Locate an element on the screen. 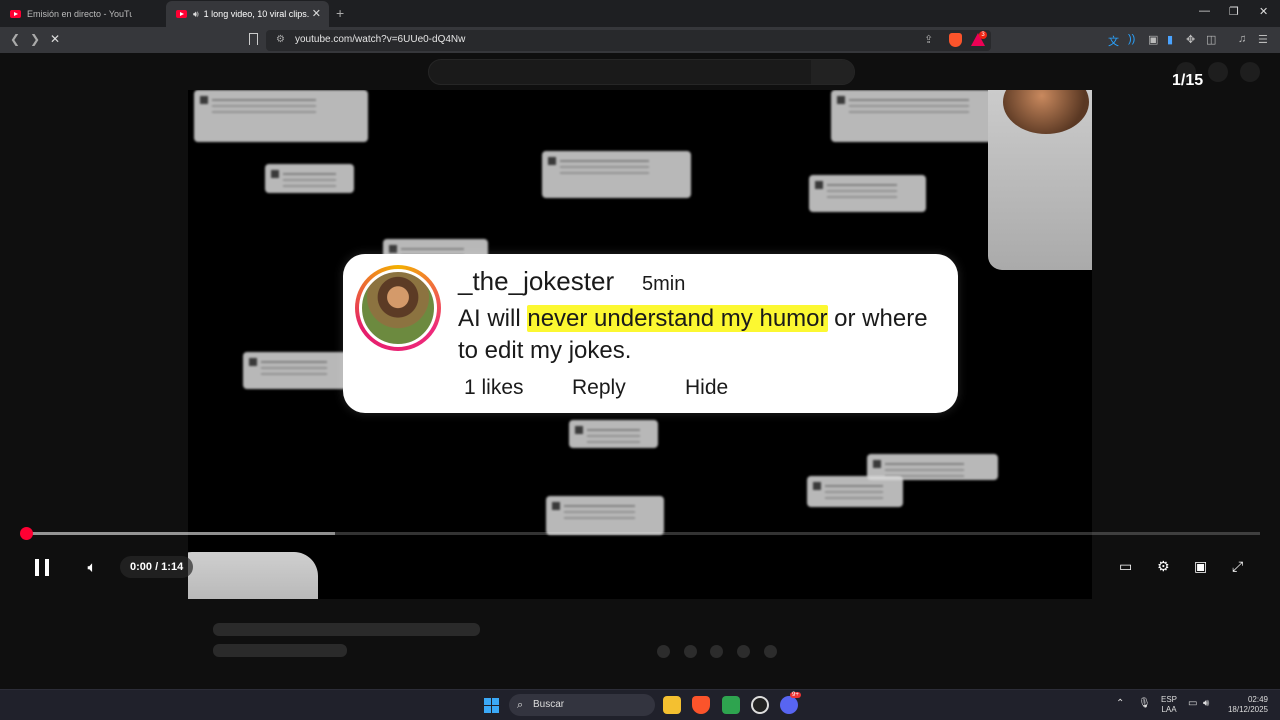  comment-reply-label: Reply is located at coordinates (599, 387).